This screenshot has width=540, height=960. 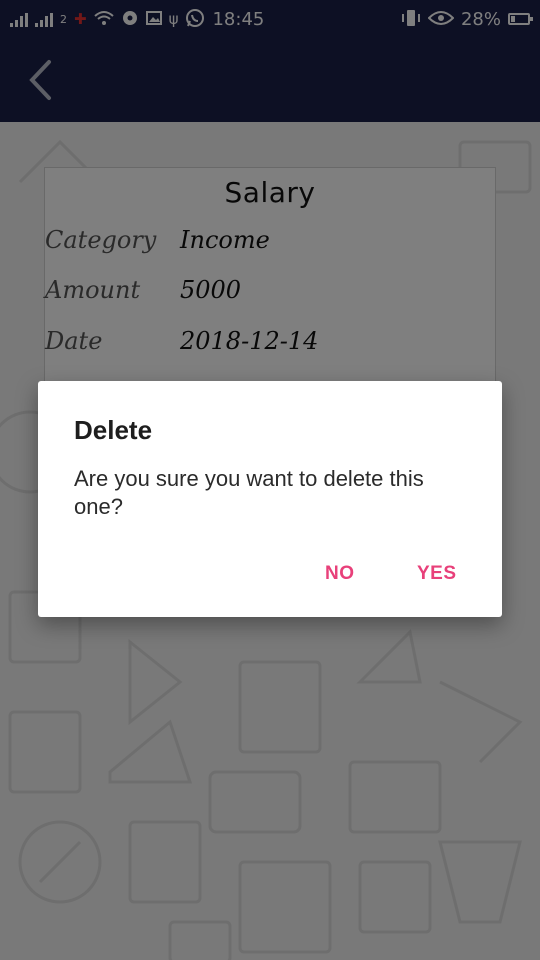 What do you see at coordinates (340, 574) in the screenshot?
I see `no-button: NO` at bounding box center [340, 574].